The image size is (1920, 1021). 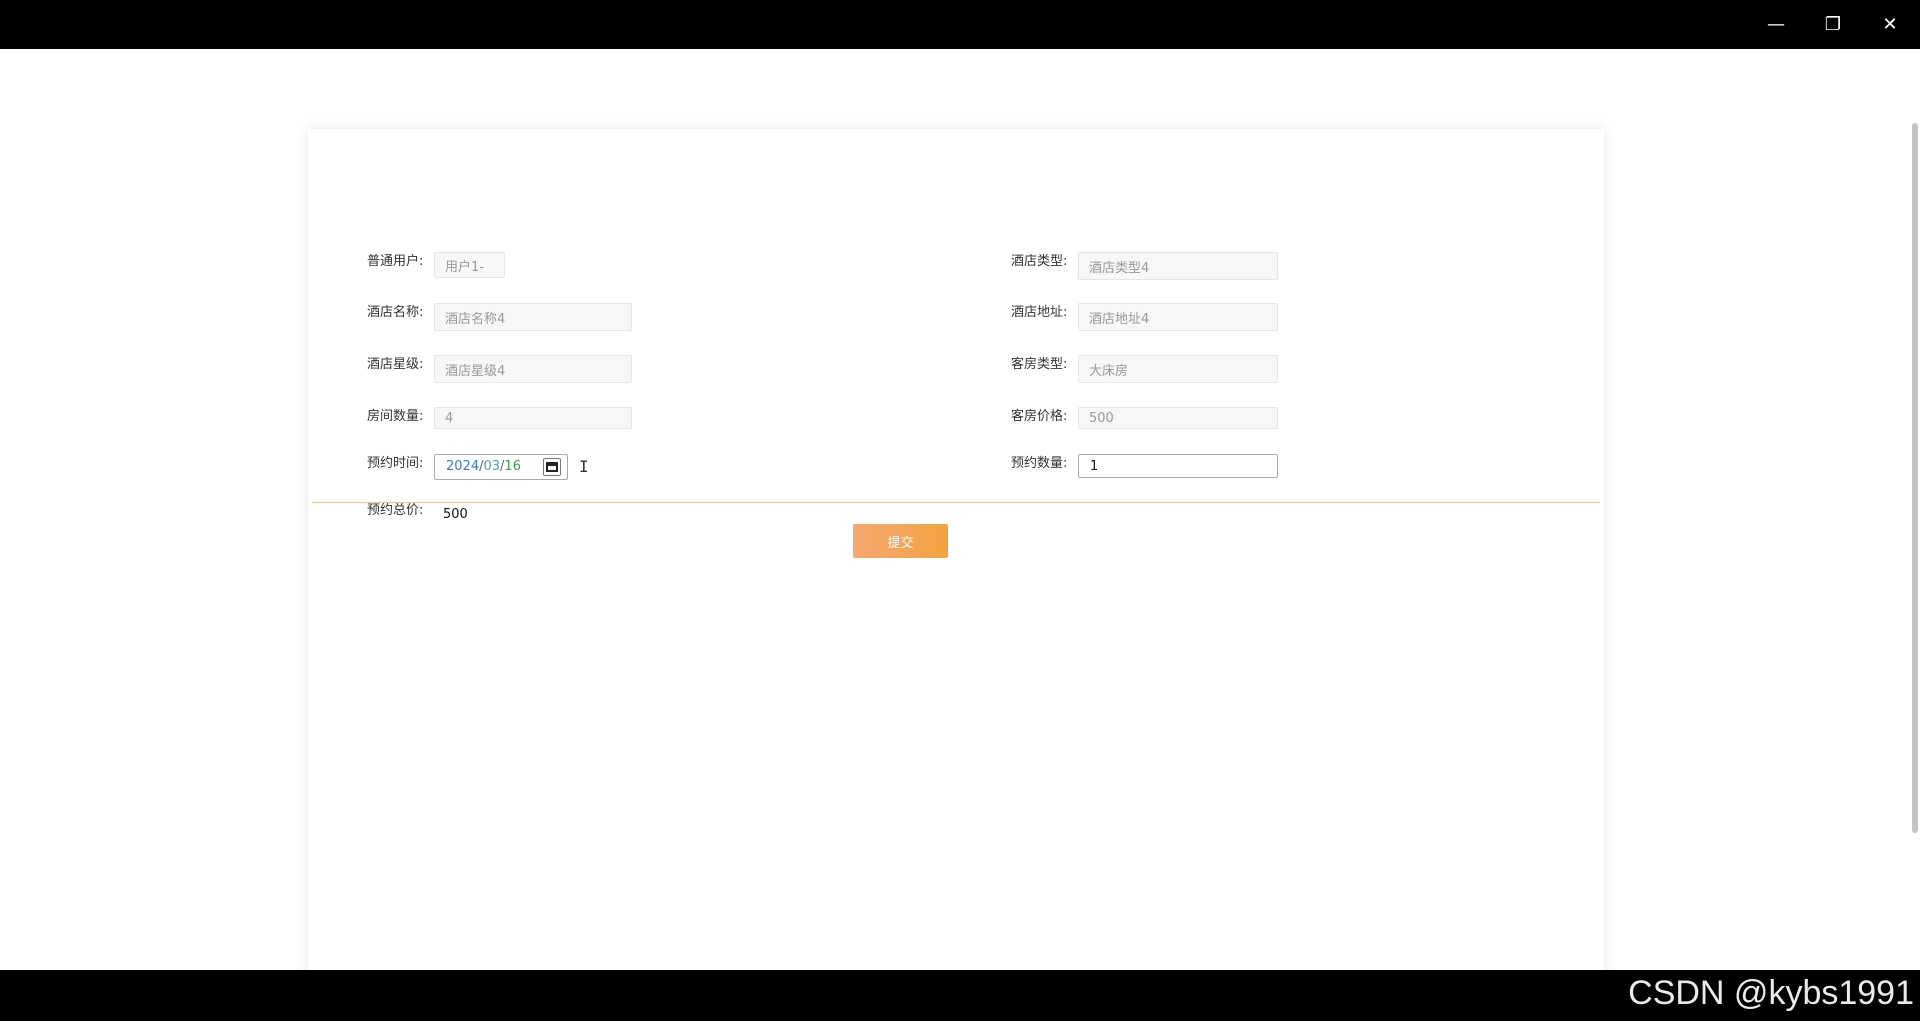 What do you see at coordinates (1771, 993) in the screenshot?
I see `watermark: CSDN @kybs1991` at bounding box center [1771, 993].